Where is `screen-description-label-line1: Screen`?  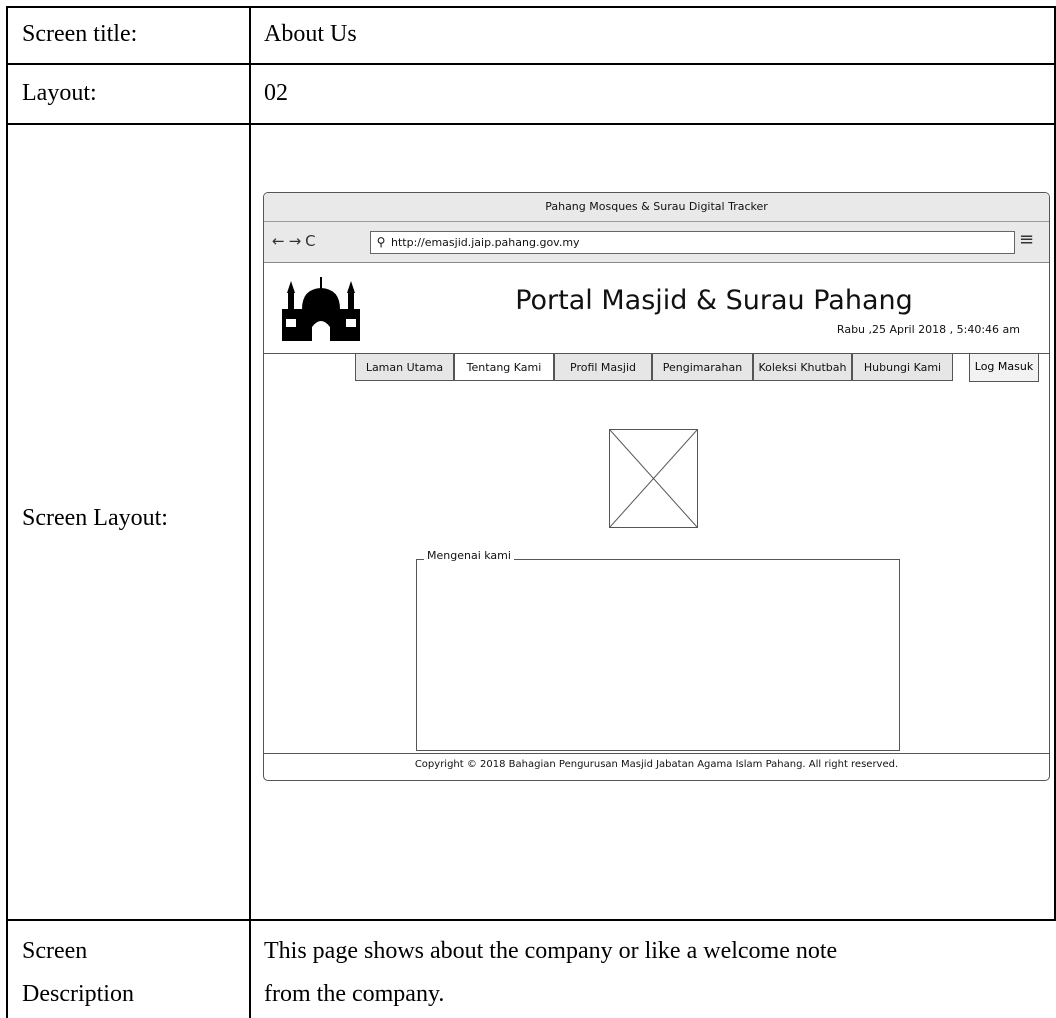 screen-description-label-line1: Screen is located at coordinates (55, 951).